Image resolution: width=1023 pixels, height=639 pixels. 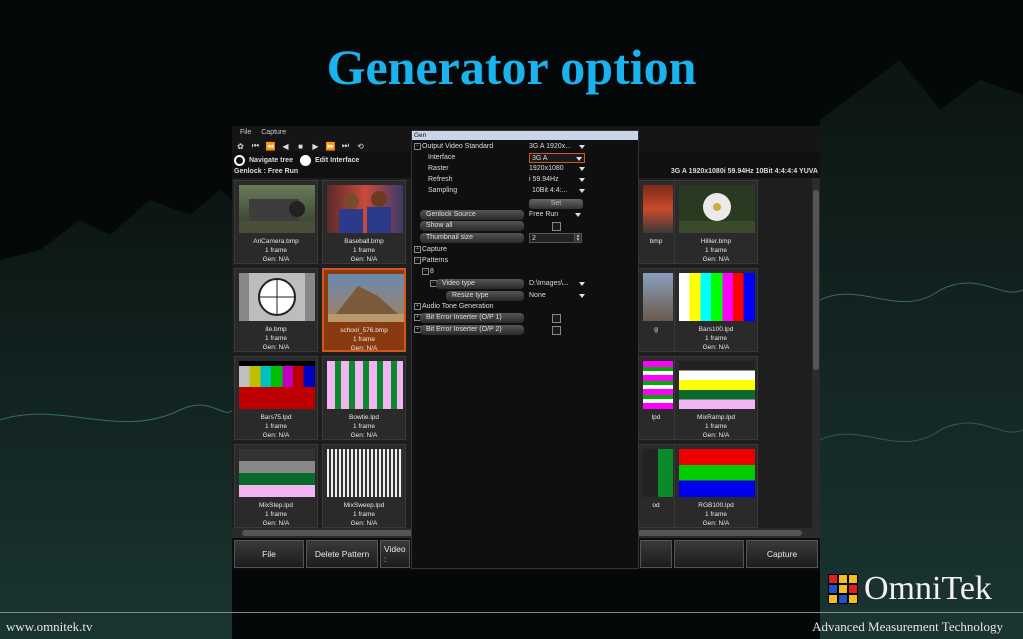 What do you see at coordinates (432, 271) in the screenshot?
I see `pattern-node-label: 8` at bounding box center [432, 271].